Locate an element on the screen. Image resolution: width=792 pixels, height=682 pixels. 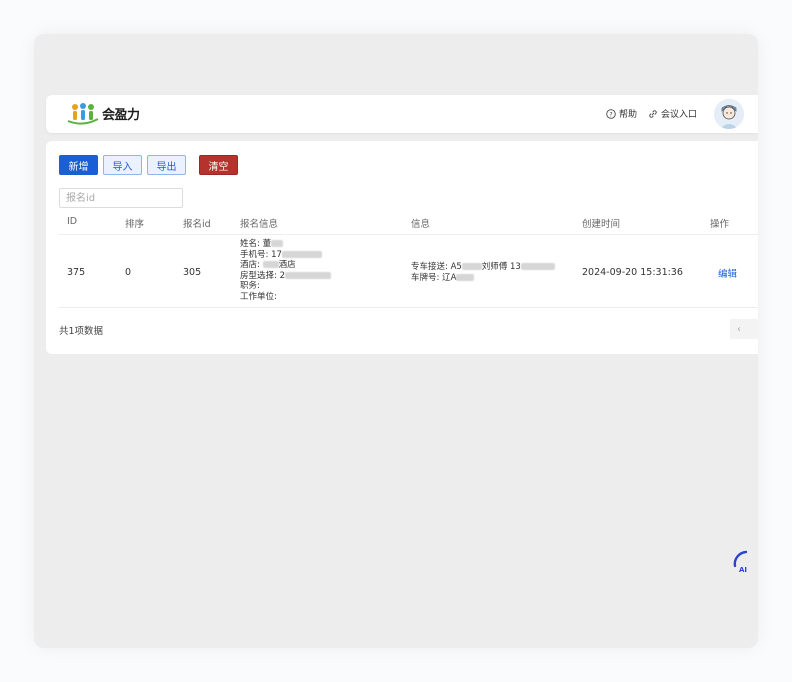
col-header-signup-info: 报名信息 is located at coordinates (259, 224).